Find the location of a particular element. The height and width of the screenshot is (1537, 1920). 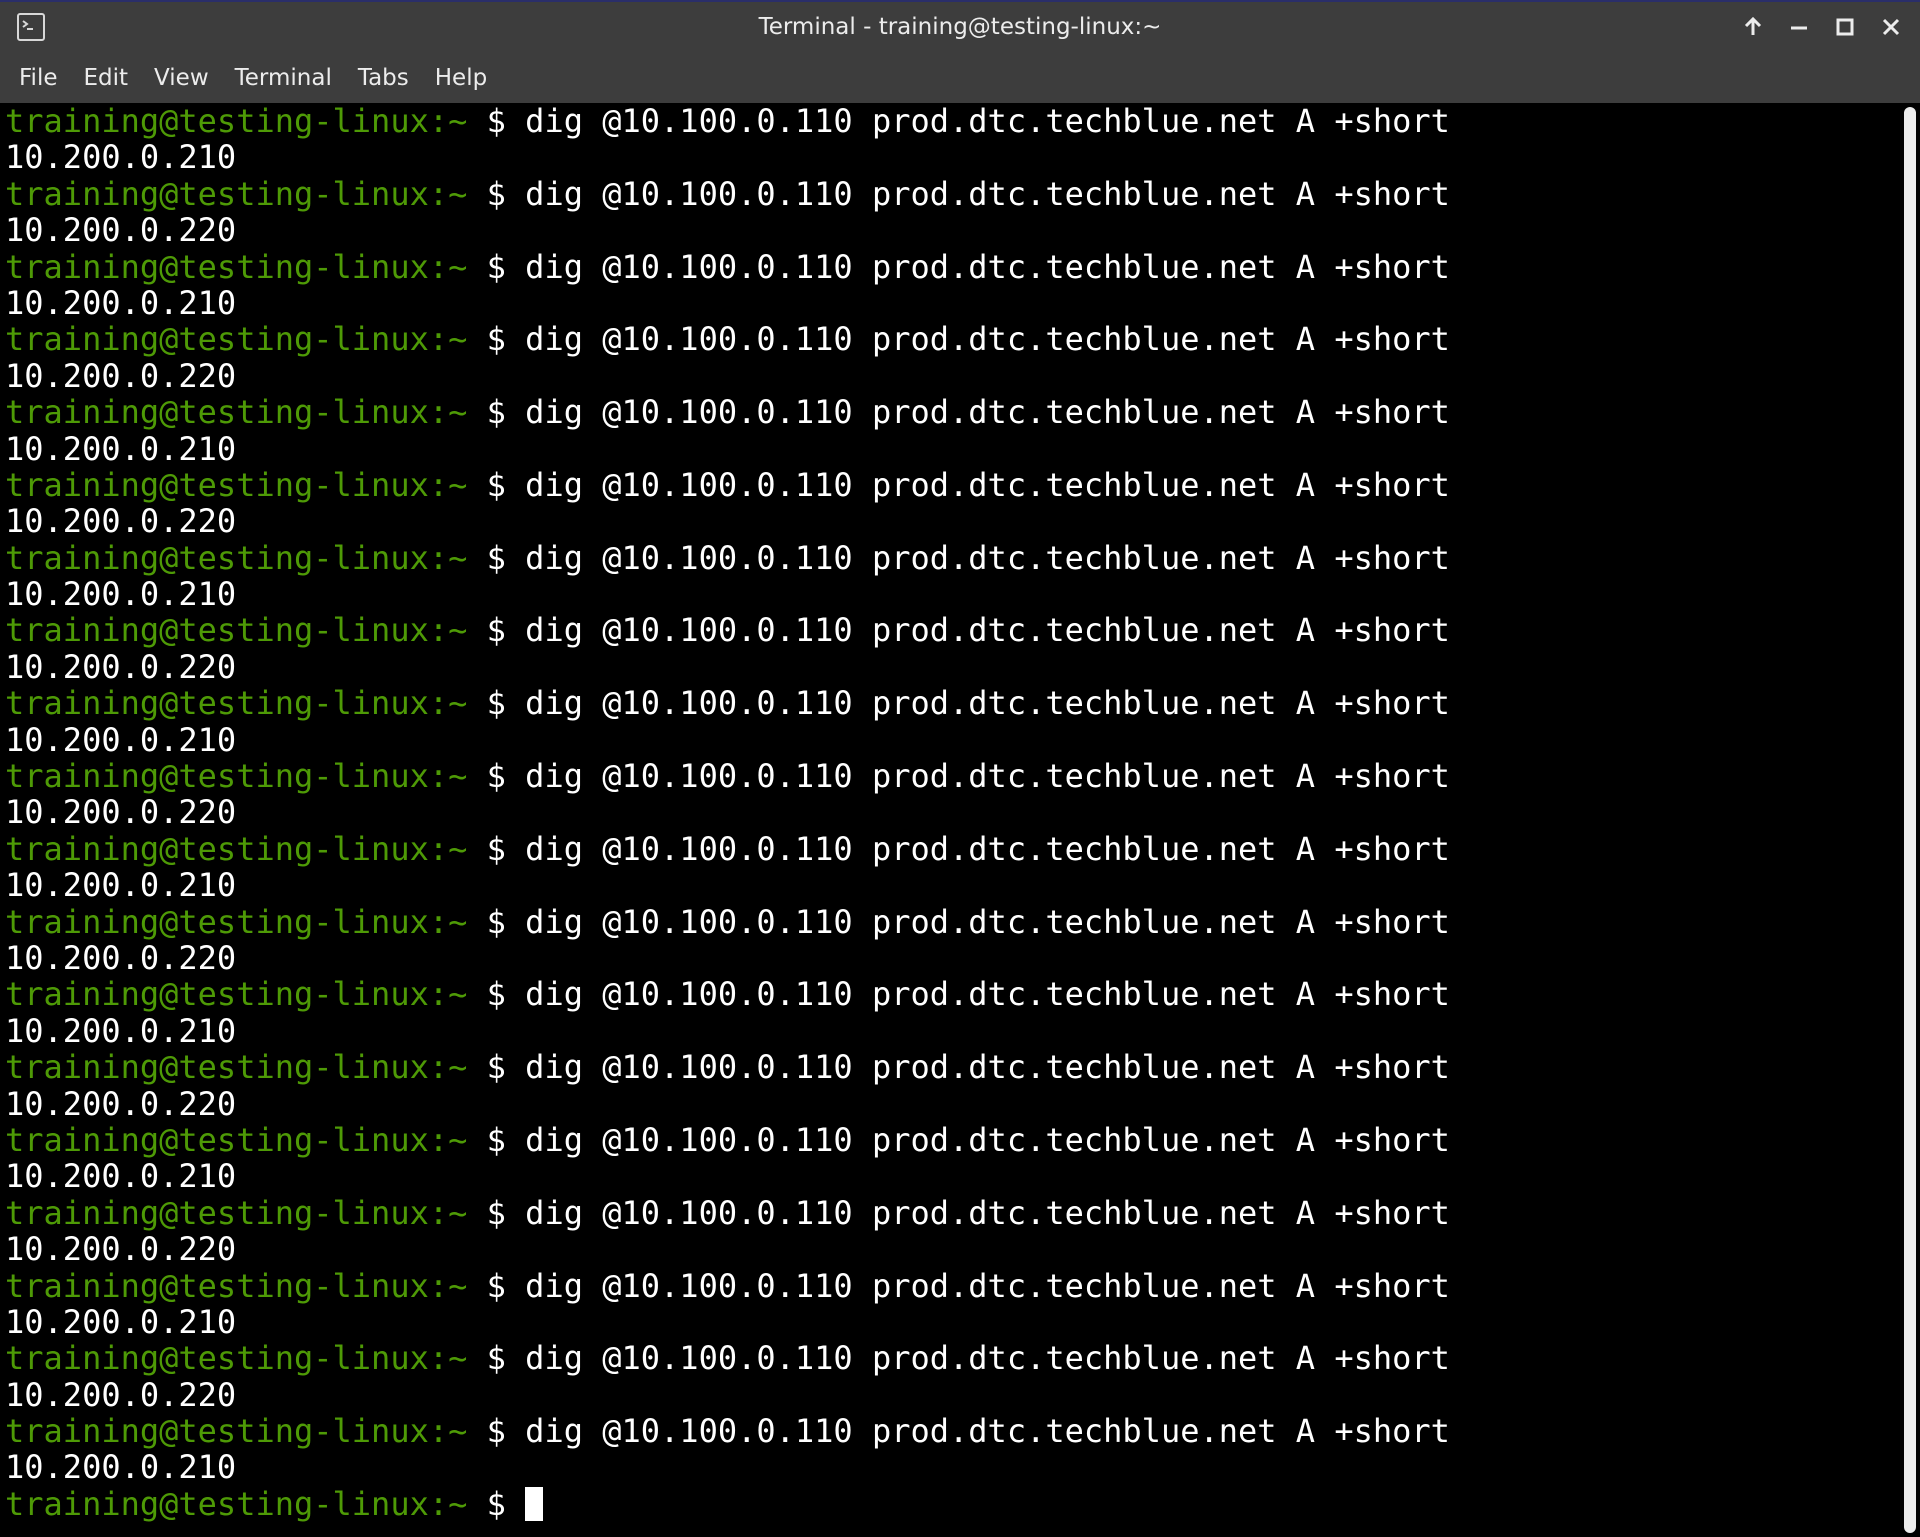

maximize-icon is located at coordinates (1845, 27).